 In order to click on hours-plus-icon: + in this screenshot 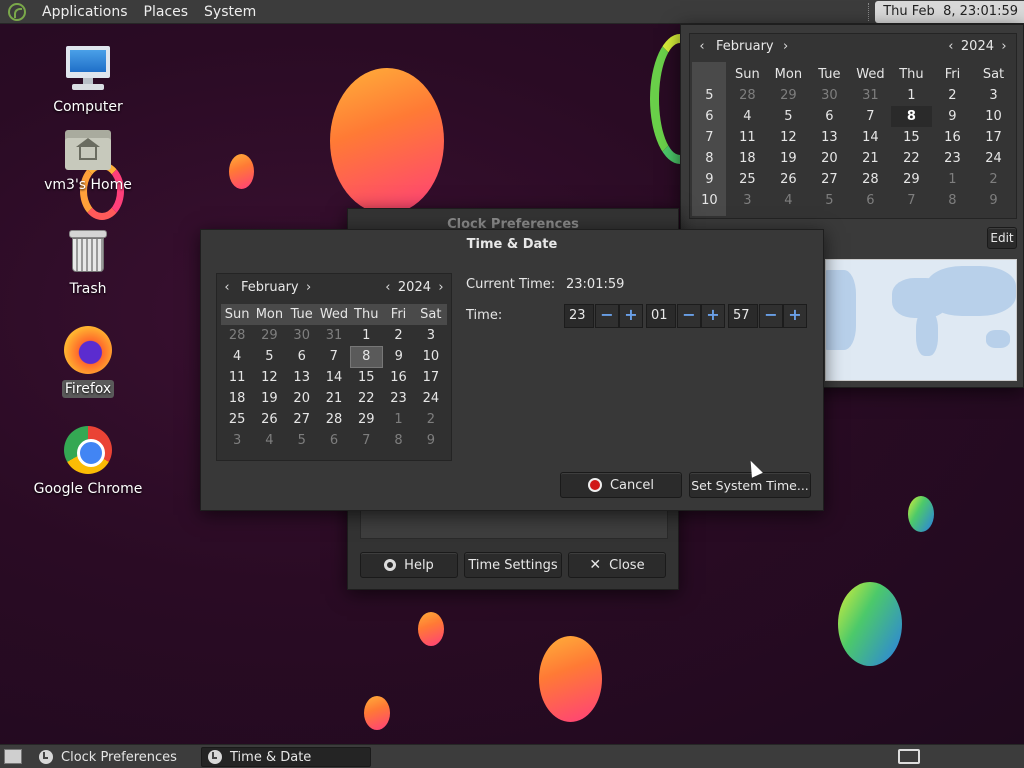, I will do `click(631, 316)`.